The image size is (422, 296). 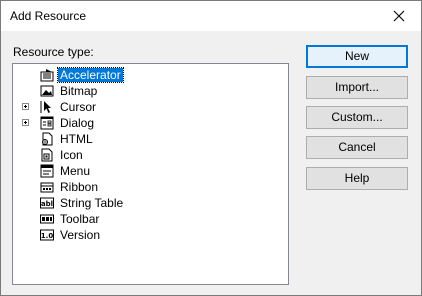 I want to click on cancel-button: Cancel, so click(x=357, y=147).